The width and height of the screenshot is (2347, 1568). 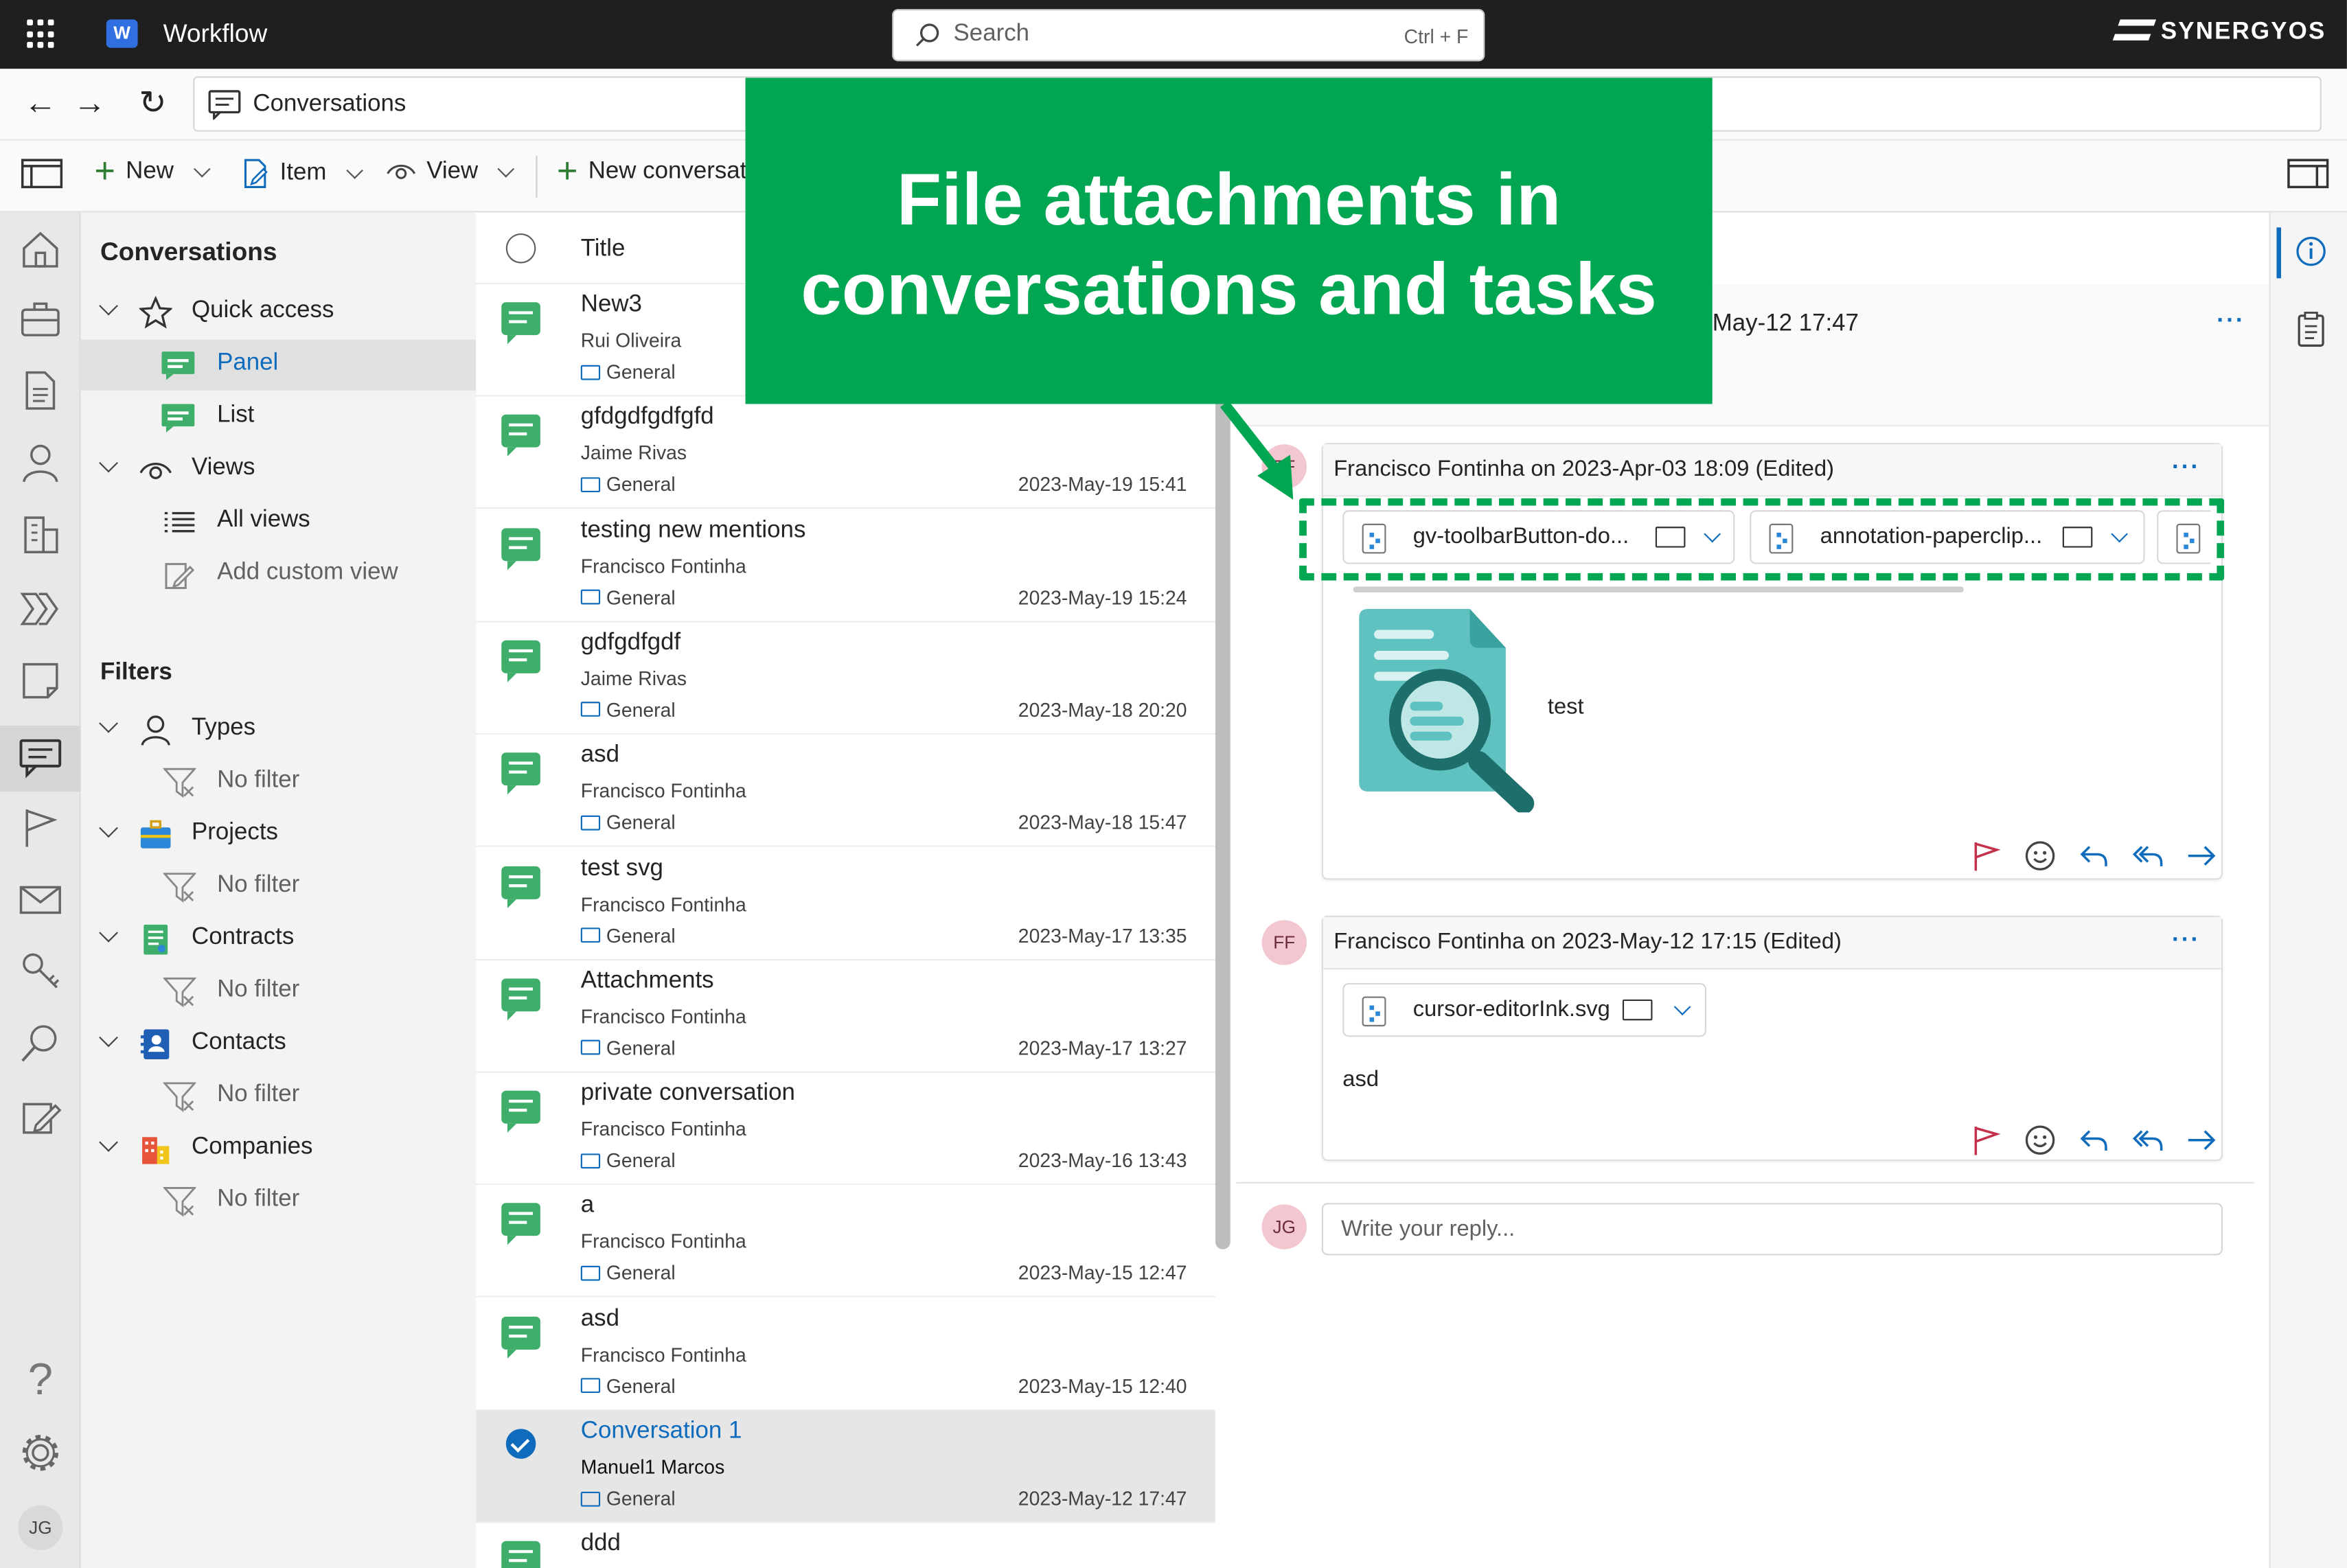 What do you see at coordinates (40, 757) in the screenshot?
I see `conversations-icon` at bounding box center [40, 757].